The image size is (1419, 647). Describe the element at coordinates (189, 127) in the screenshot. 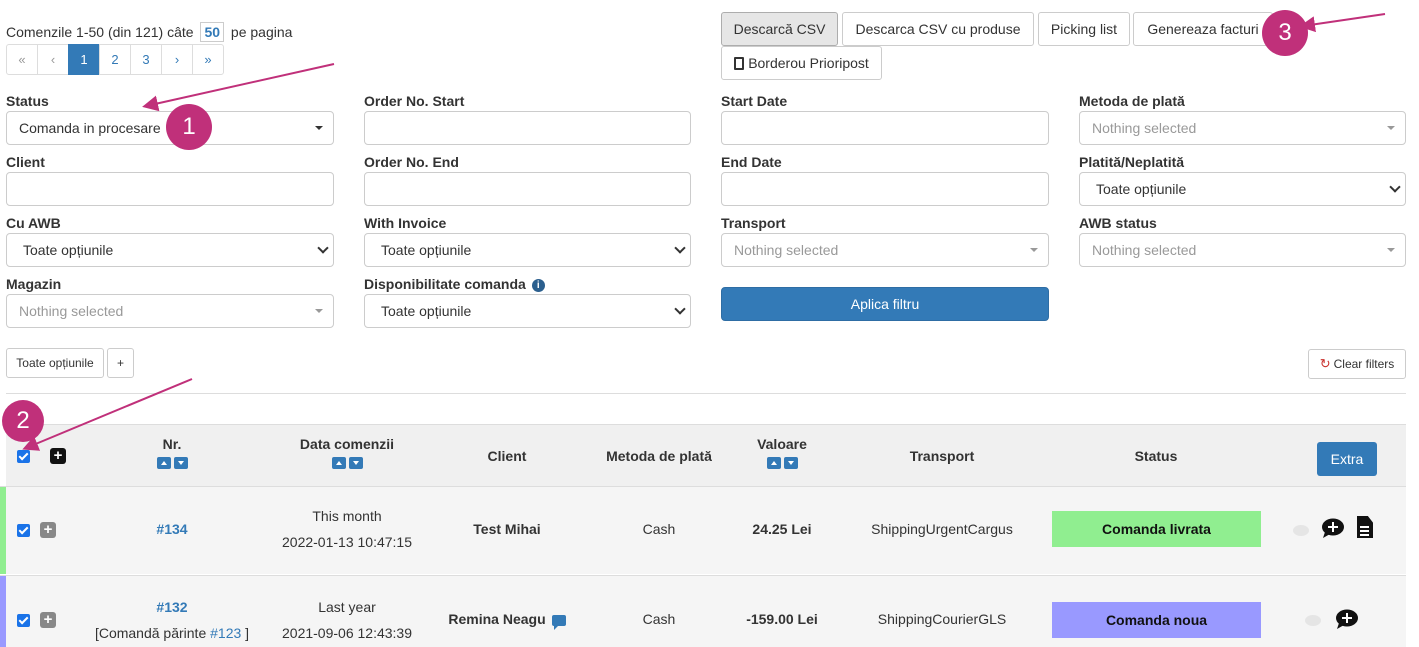

I see `annotation-badge-1: 1` at that location.